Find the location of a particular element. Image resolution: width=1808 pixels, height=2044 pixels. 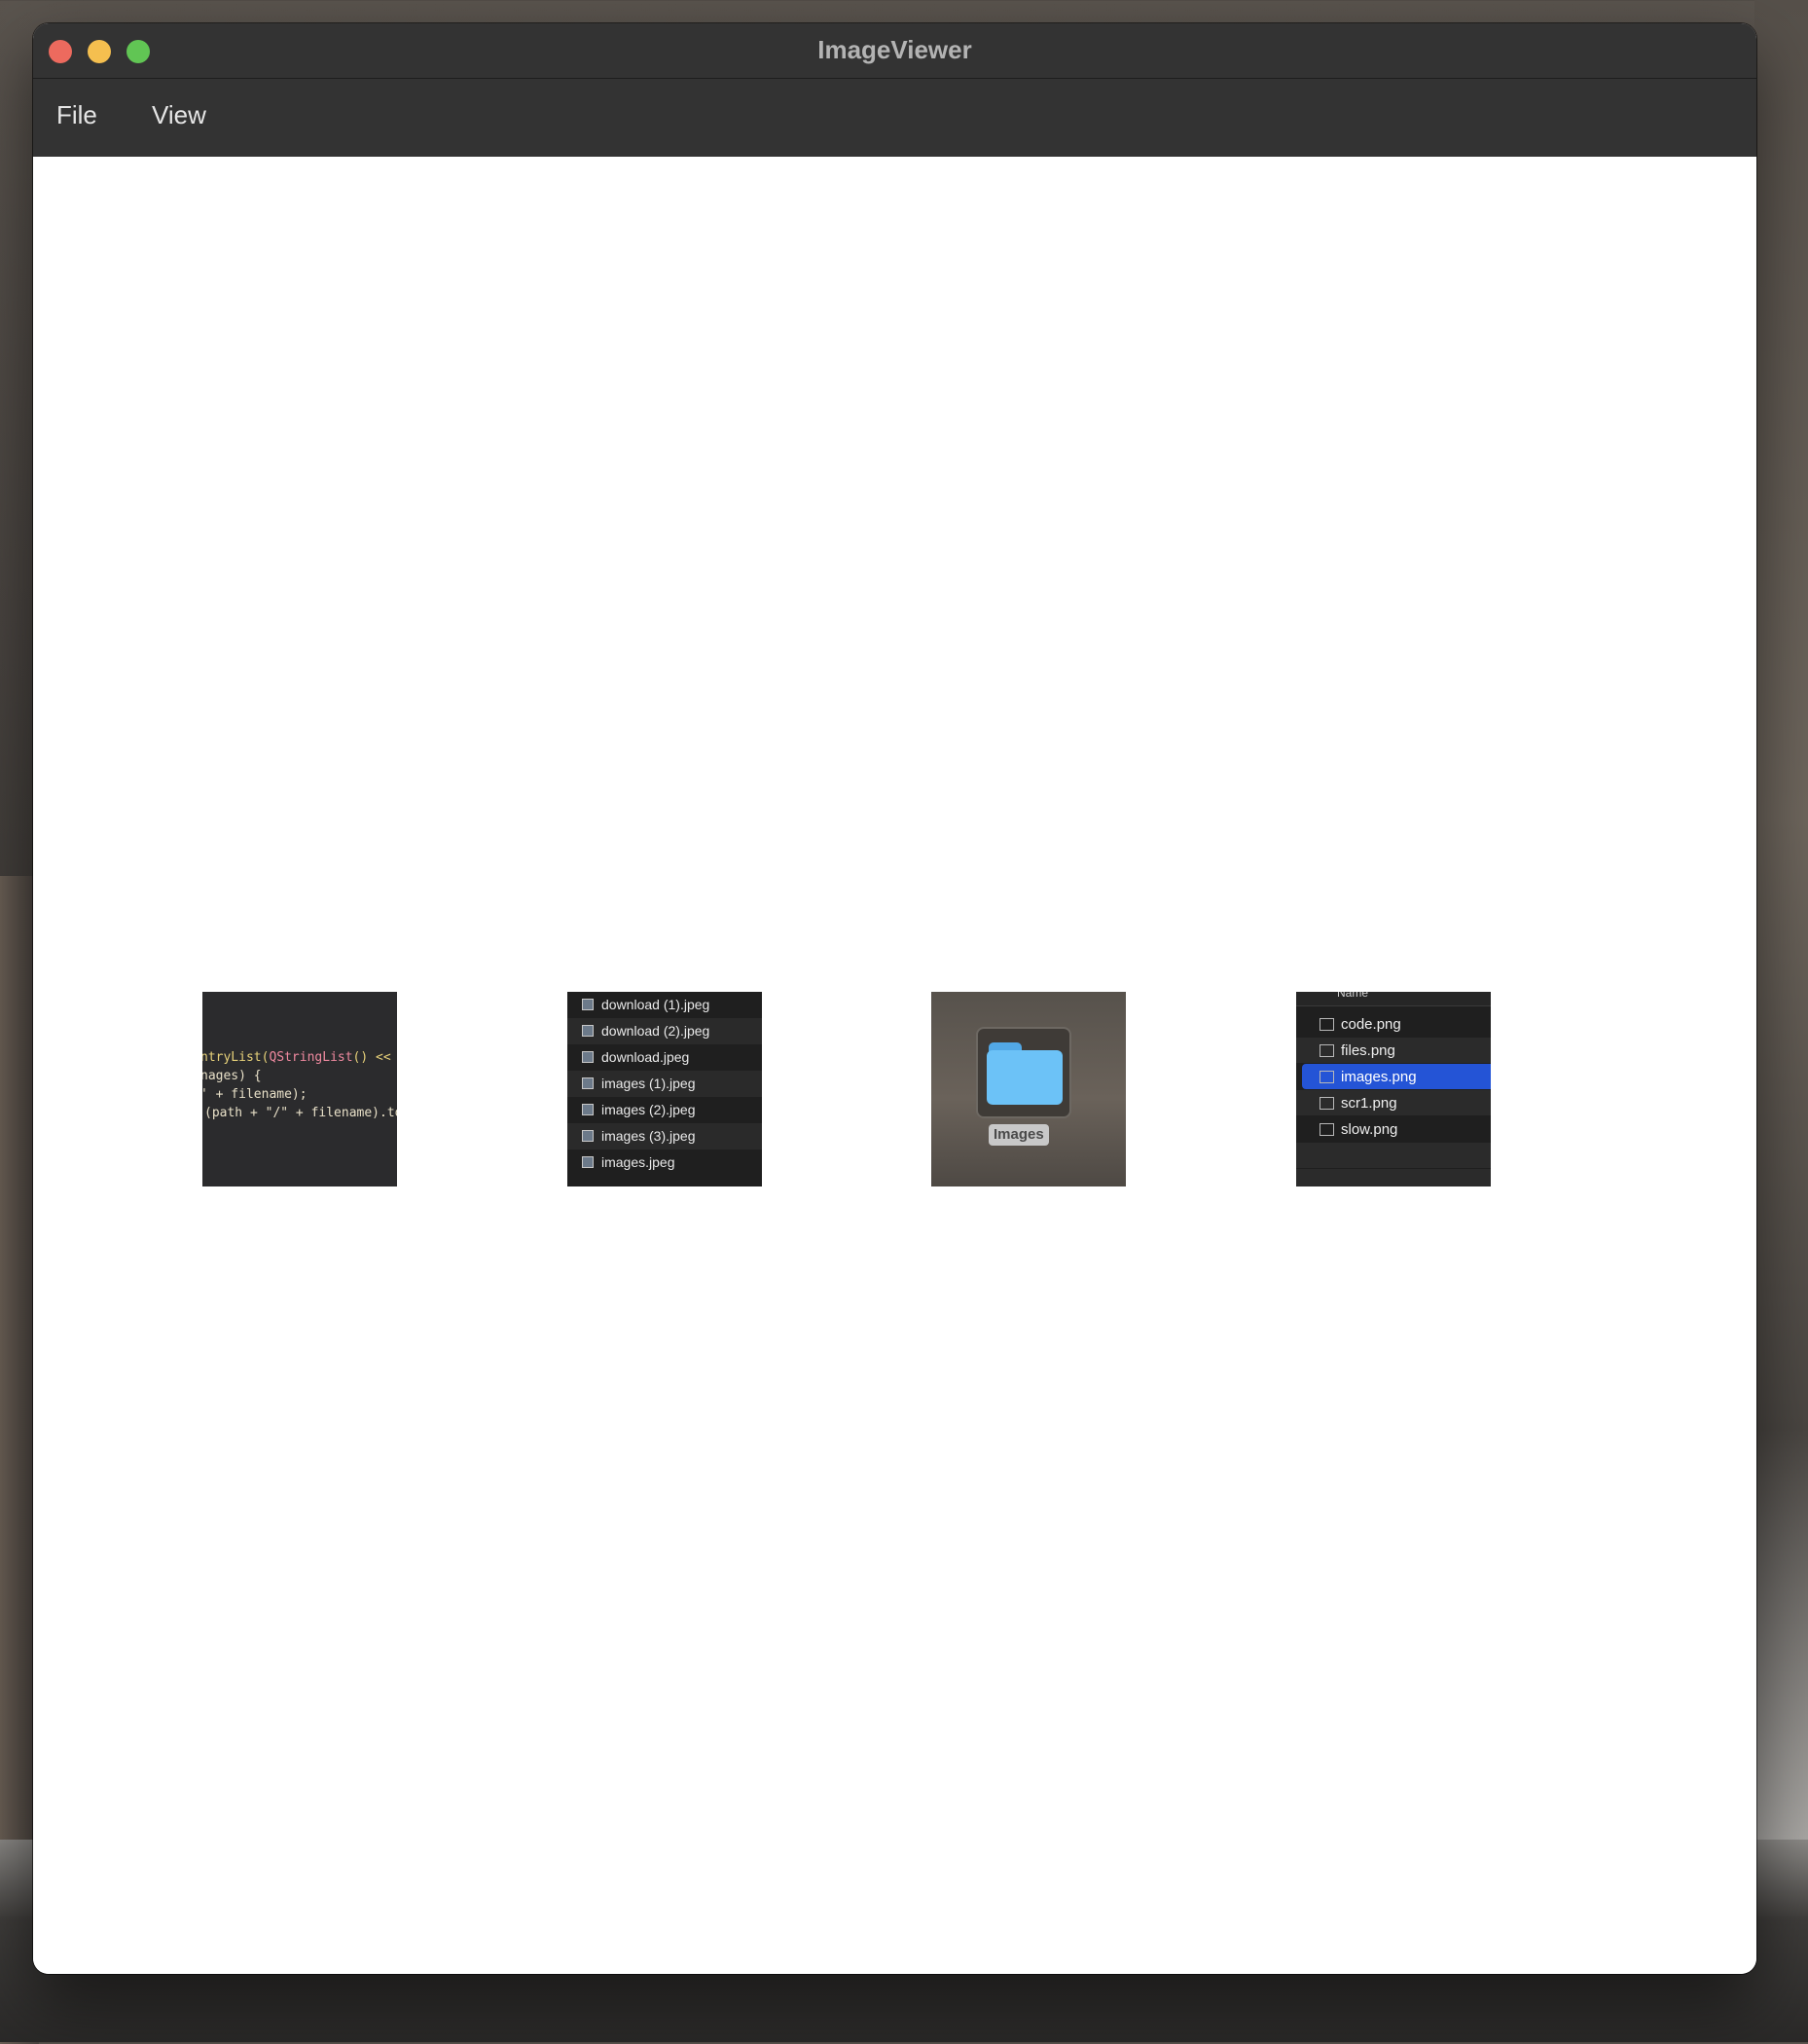

code-line: nages) { is located at coordinates (232, 1076).